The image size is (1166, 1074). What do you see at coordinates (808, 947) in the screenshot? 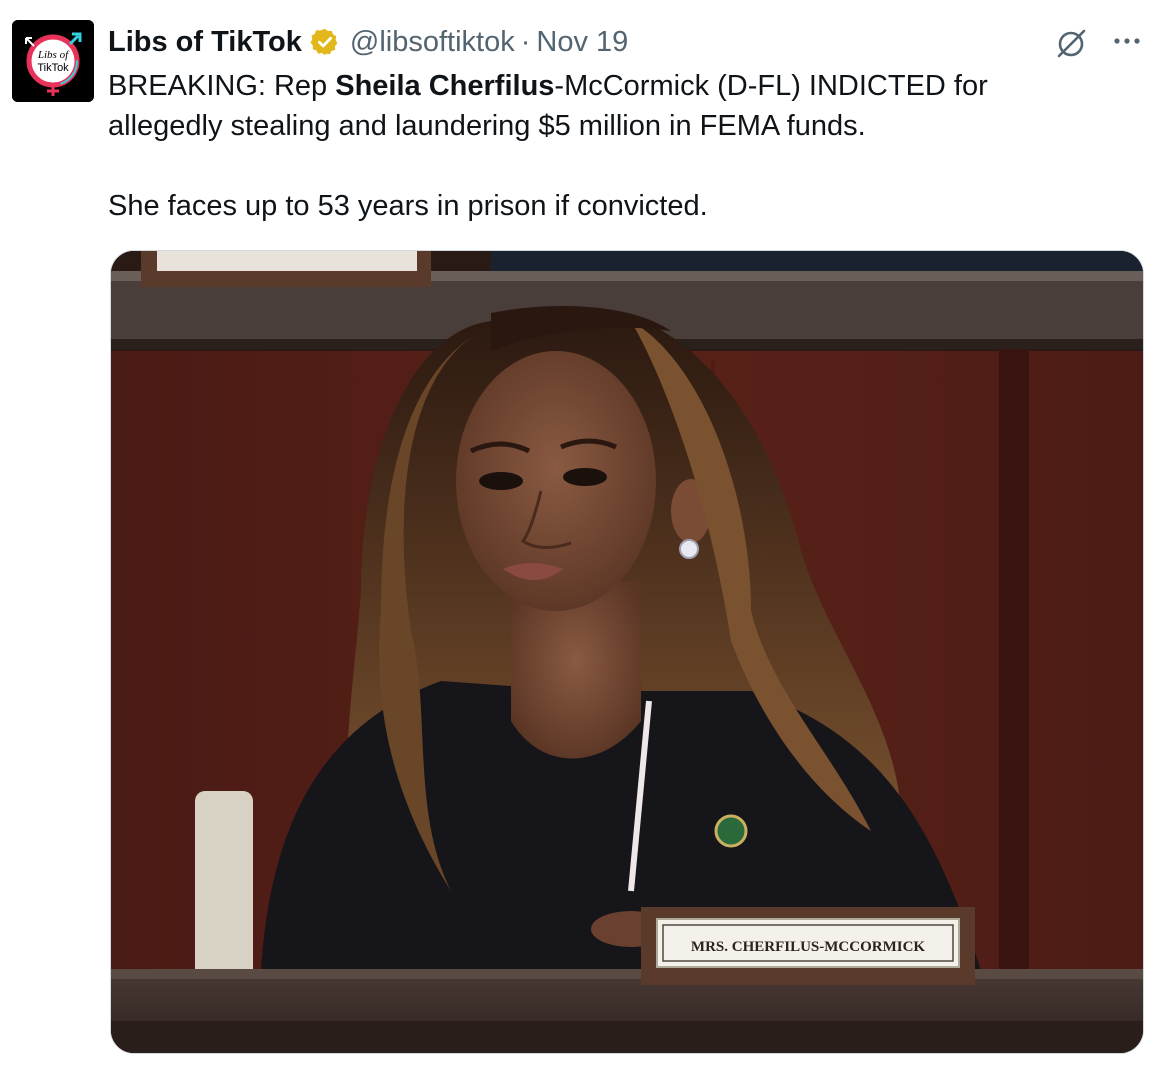
I see `nameplate-text: MRS. CHERFILUS-MCCORMICK` at bounding box center [808, 947].